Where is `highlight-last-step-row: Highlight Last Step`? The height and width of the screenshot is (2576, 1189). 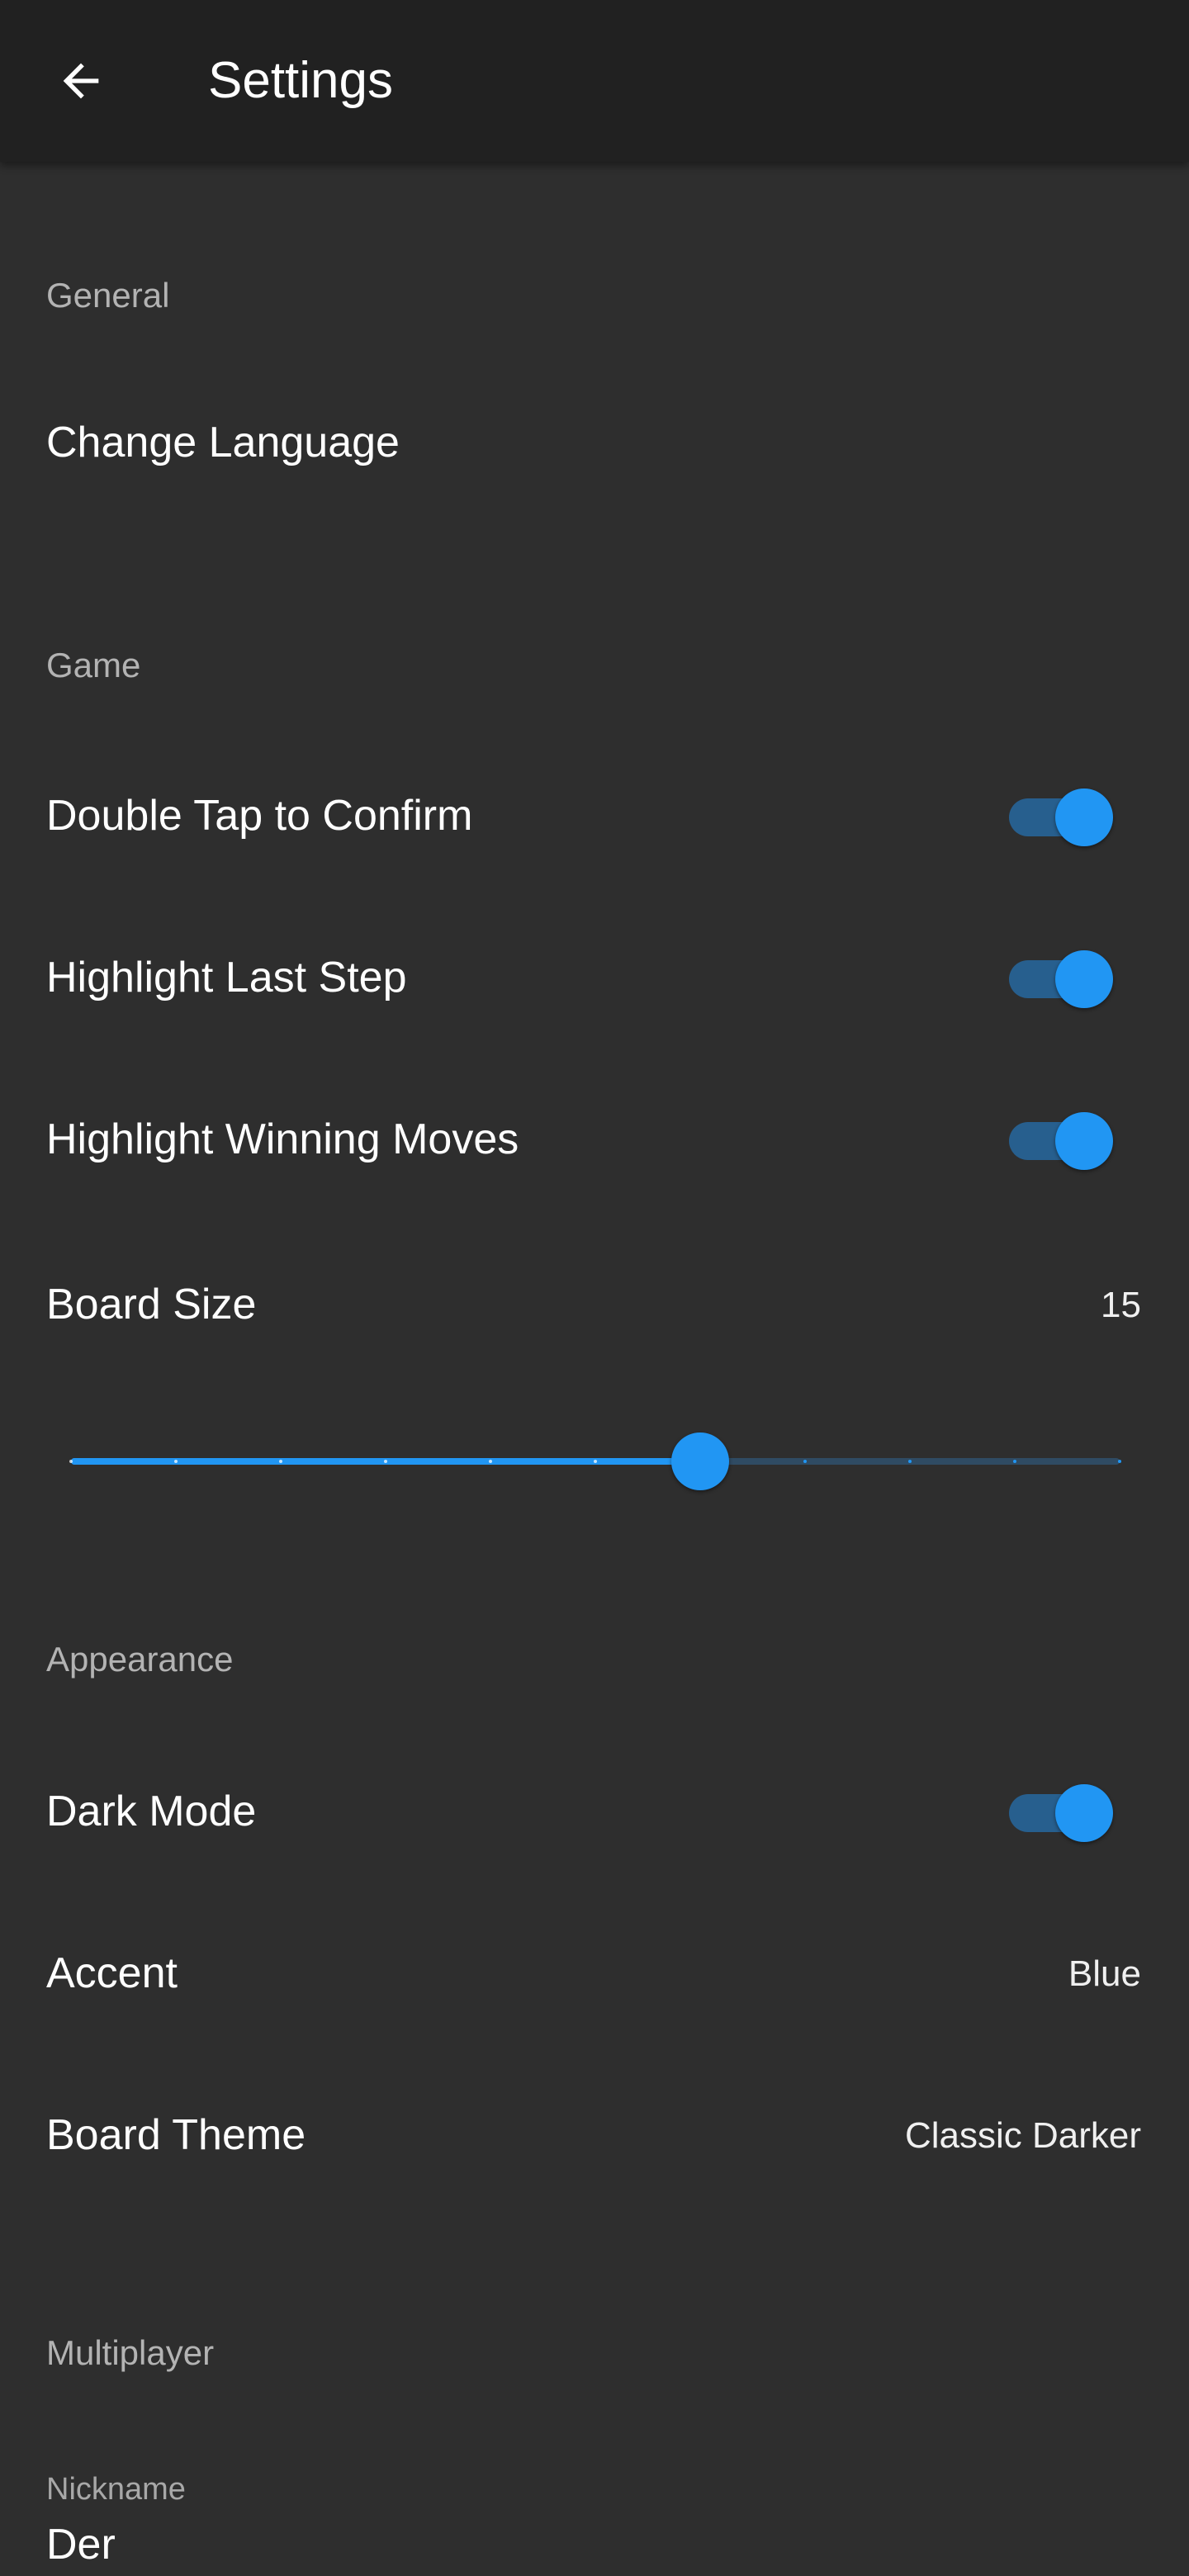
highlight-last-step-row: Highlight Last Step is located at coordinates (594, 979).